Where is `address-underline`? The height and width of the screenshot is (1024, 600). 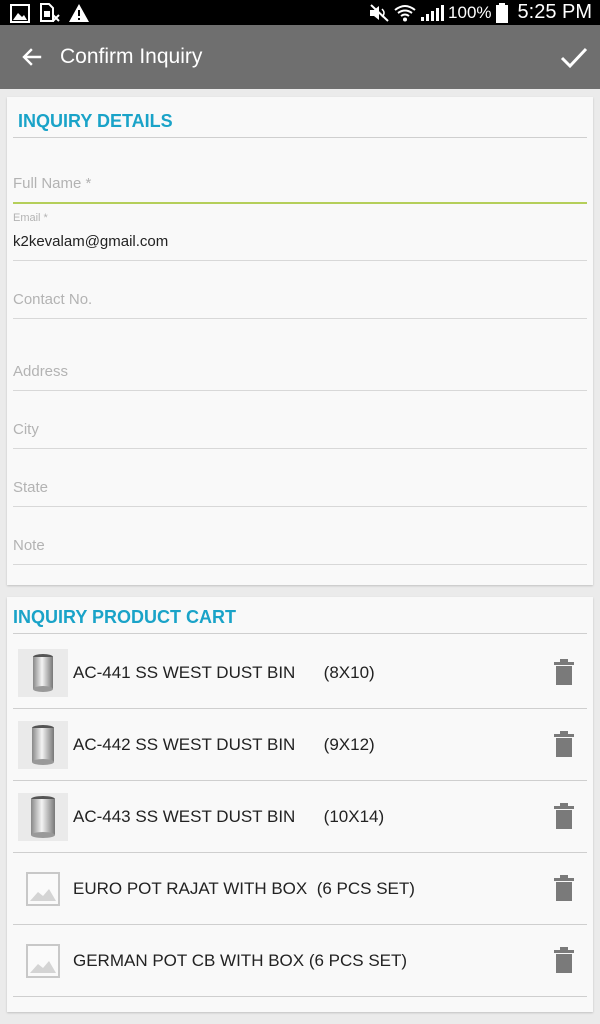
address-underline is located at coordinates (300, 390).